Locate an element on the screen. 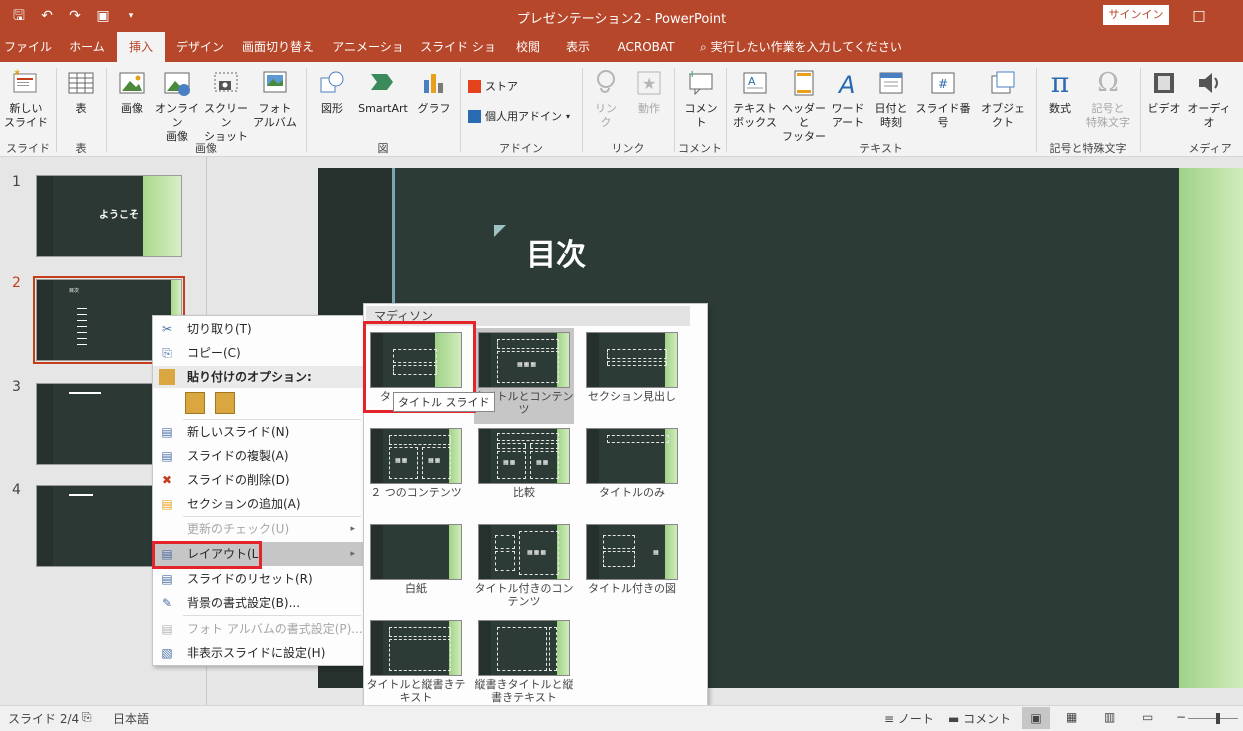 The height and width of the screenshot is (731, 1243). tab-design: デザイン is located at coordinates (200, 47).